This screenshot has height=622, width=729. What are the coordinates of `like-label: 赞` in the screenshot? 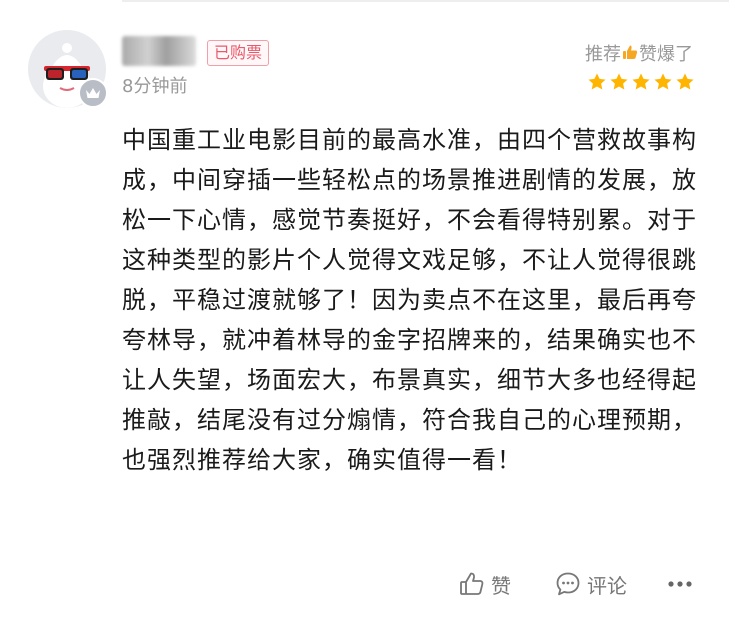 It's located at (501, 585).